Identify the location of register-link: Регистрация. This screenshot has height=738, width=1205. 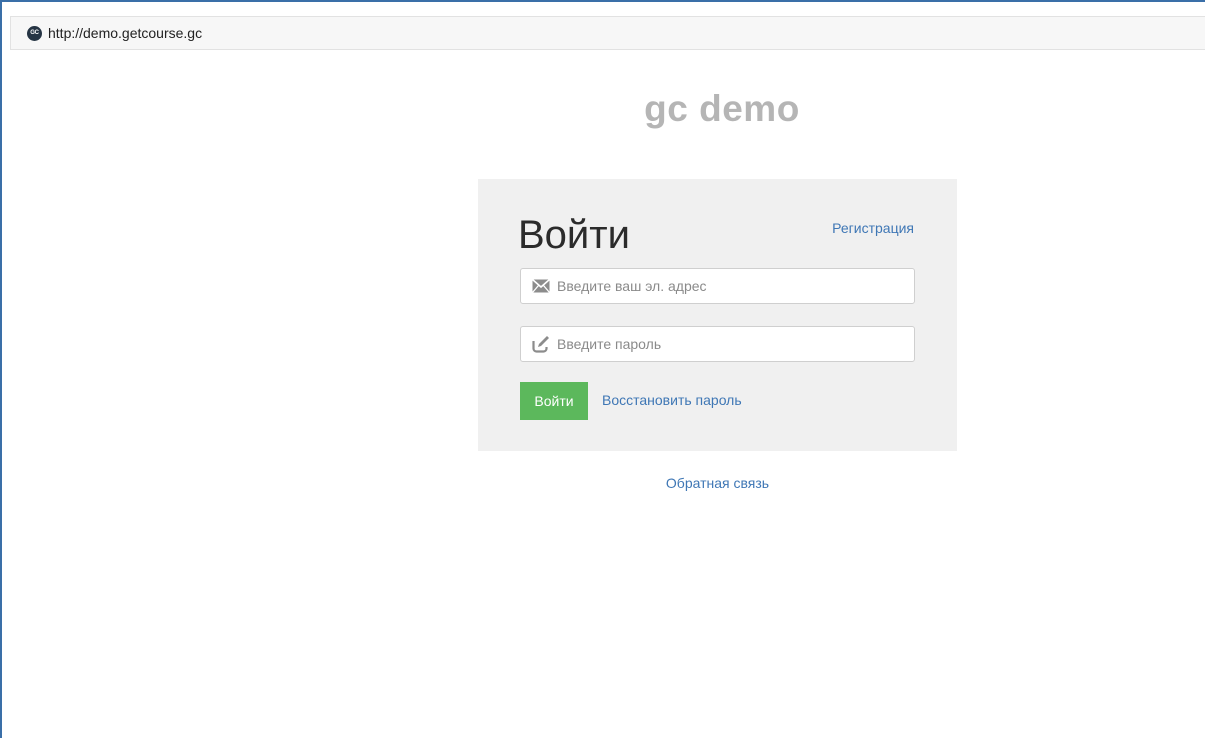
(873, 228).